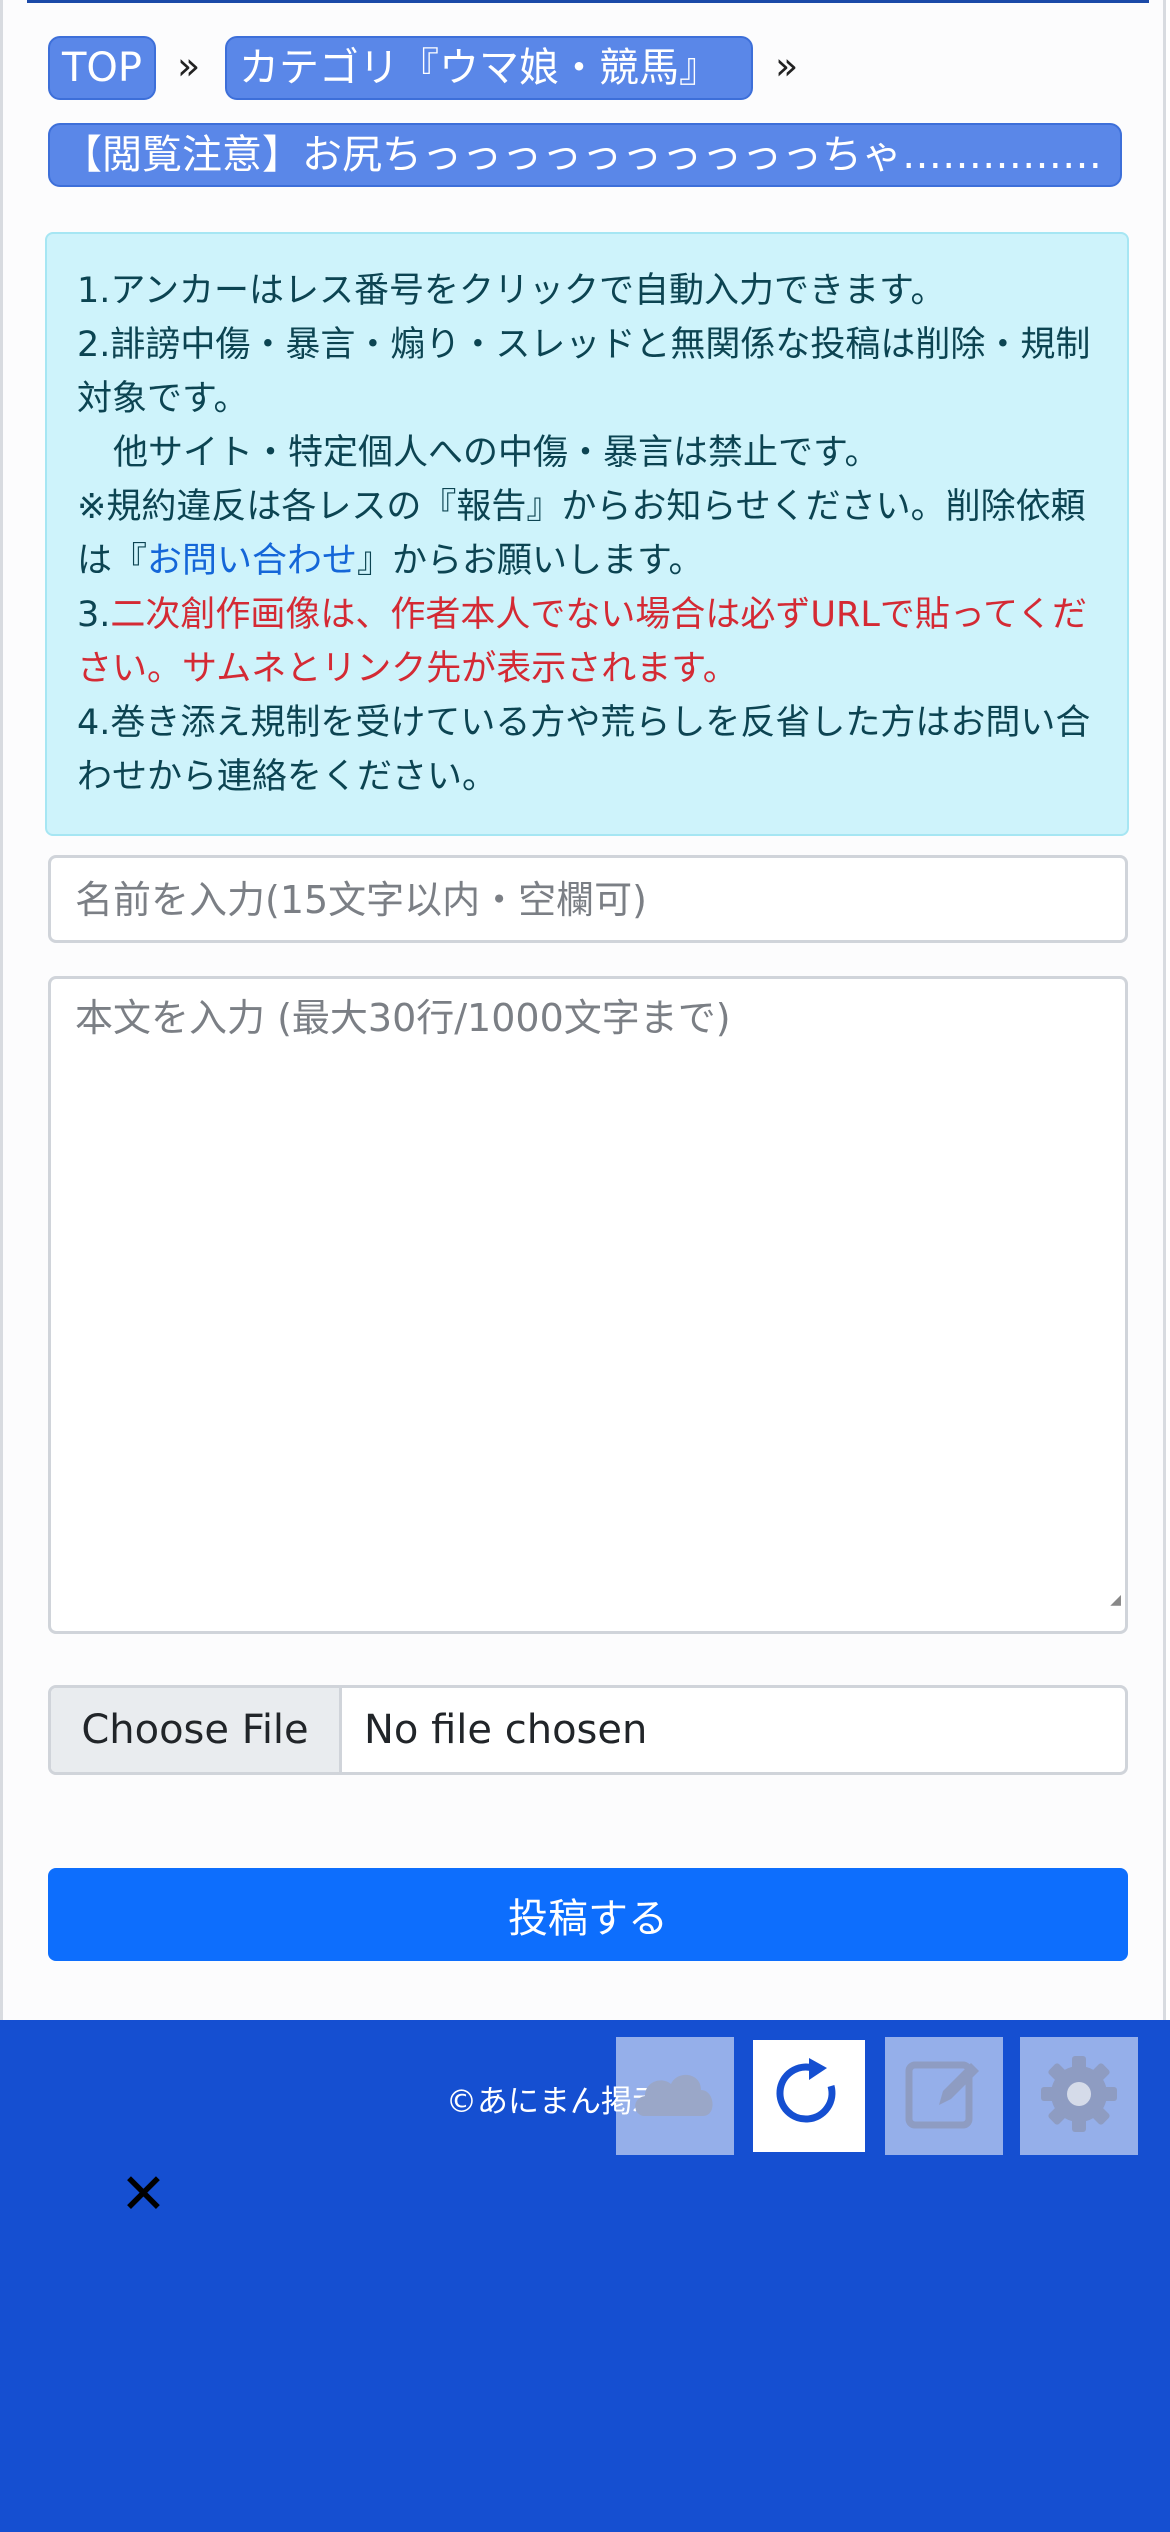  Describe the element at coordinates (588, 1) in the screenshot. I see `top-divider` at that location.